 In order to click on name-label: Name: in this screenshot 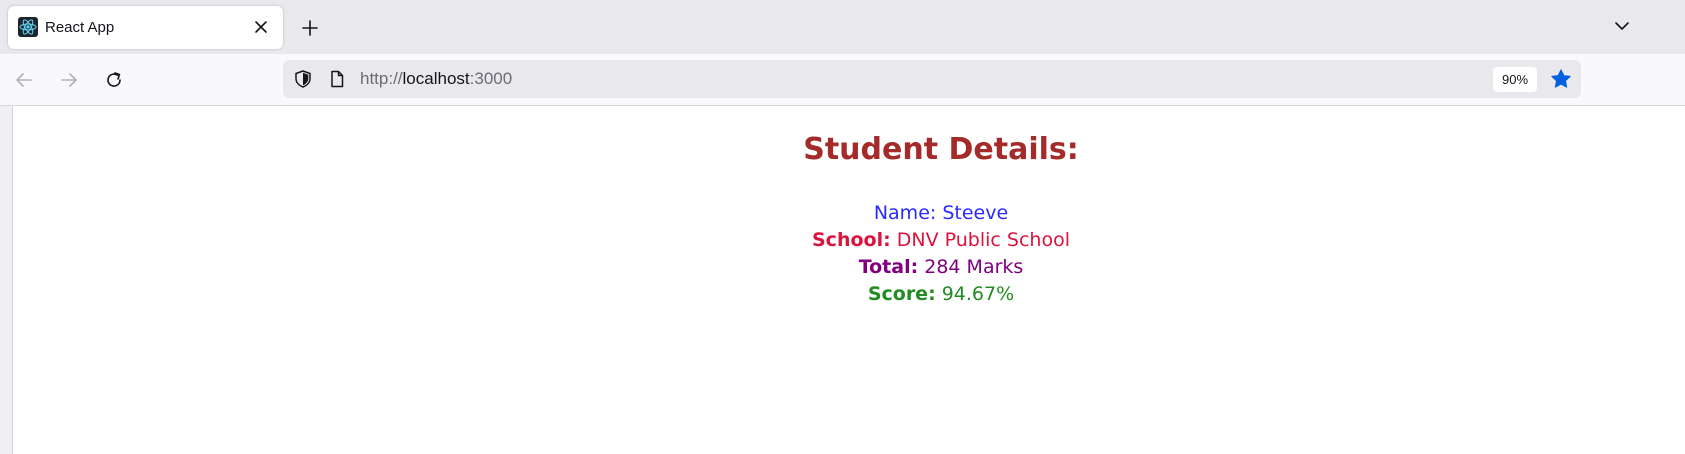, I will do `click(905, 213)`.